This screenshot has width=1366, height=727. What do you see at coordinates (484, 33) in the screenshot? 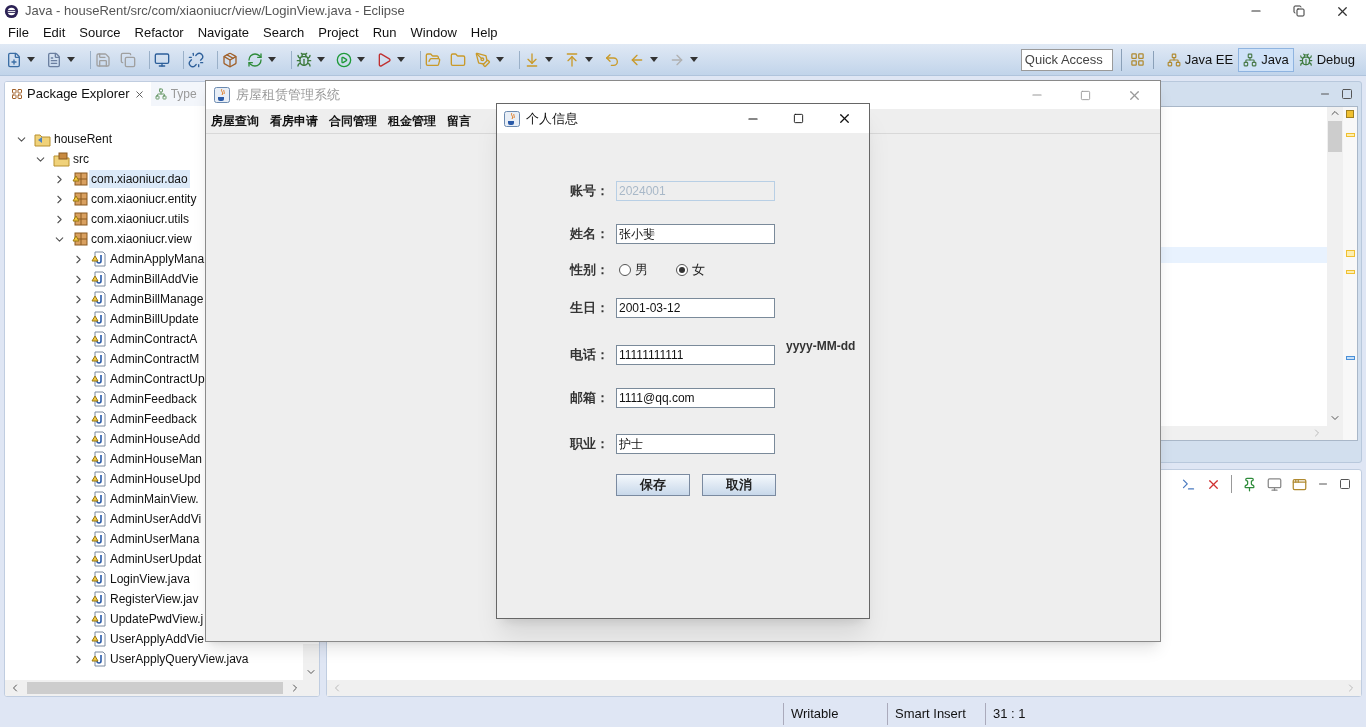
I see `menu-item: Help` at bounding box center [484, 33].